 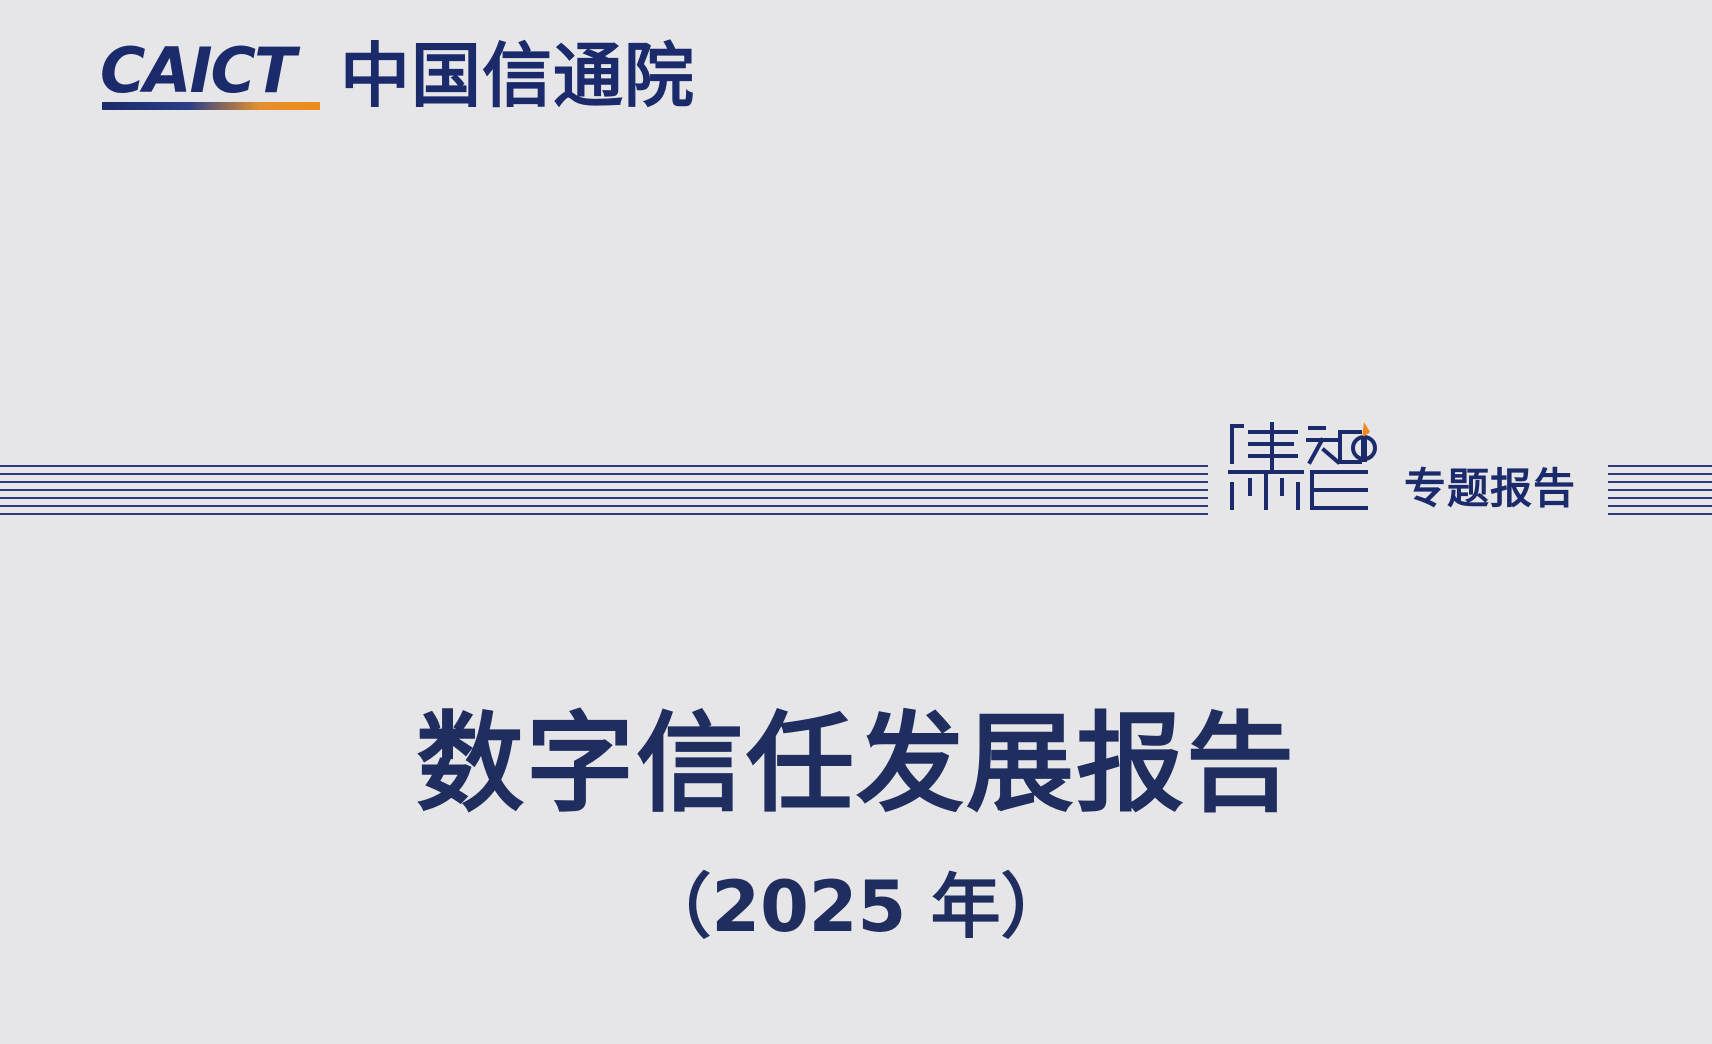 I want to click on caict-logo-mark: CAICT, so click(x=211, y=76).